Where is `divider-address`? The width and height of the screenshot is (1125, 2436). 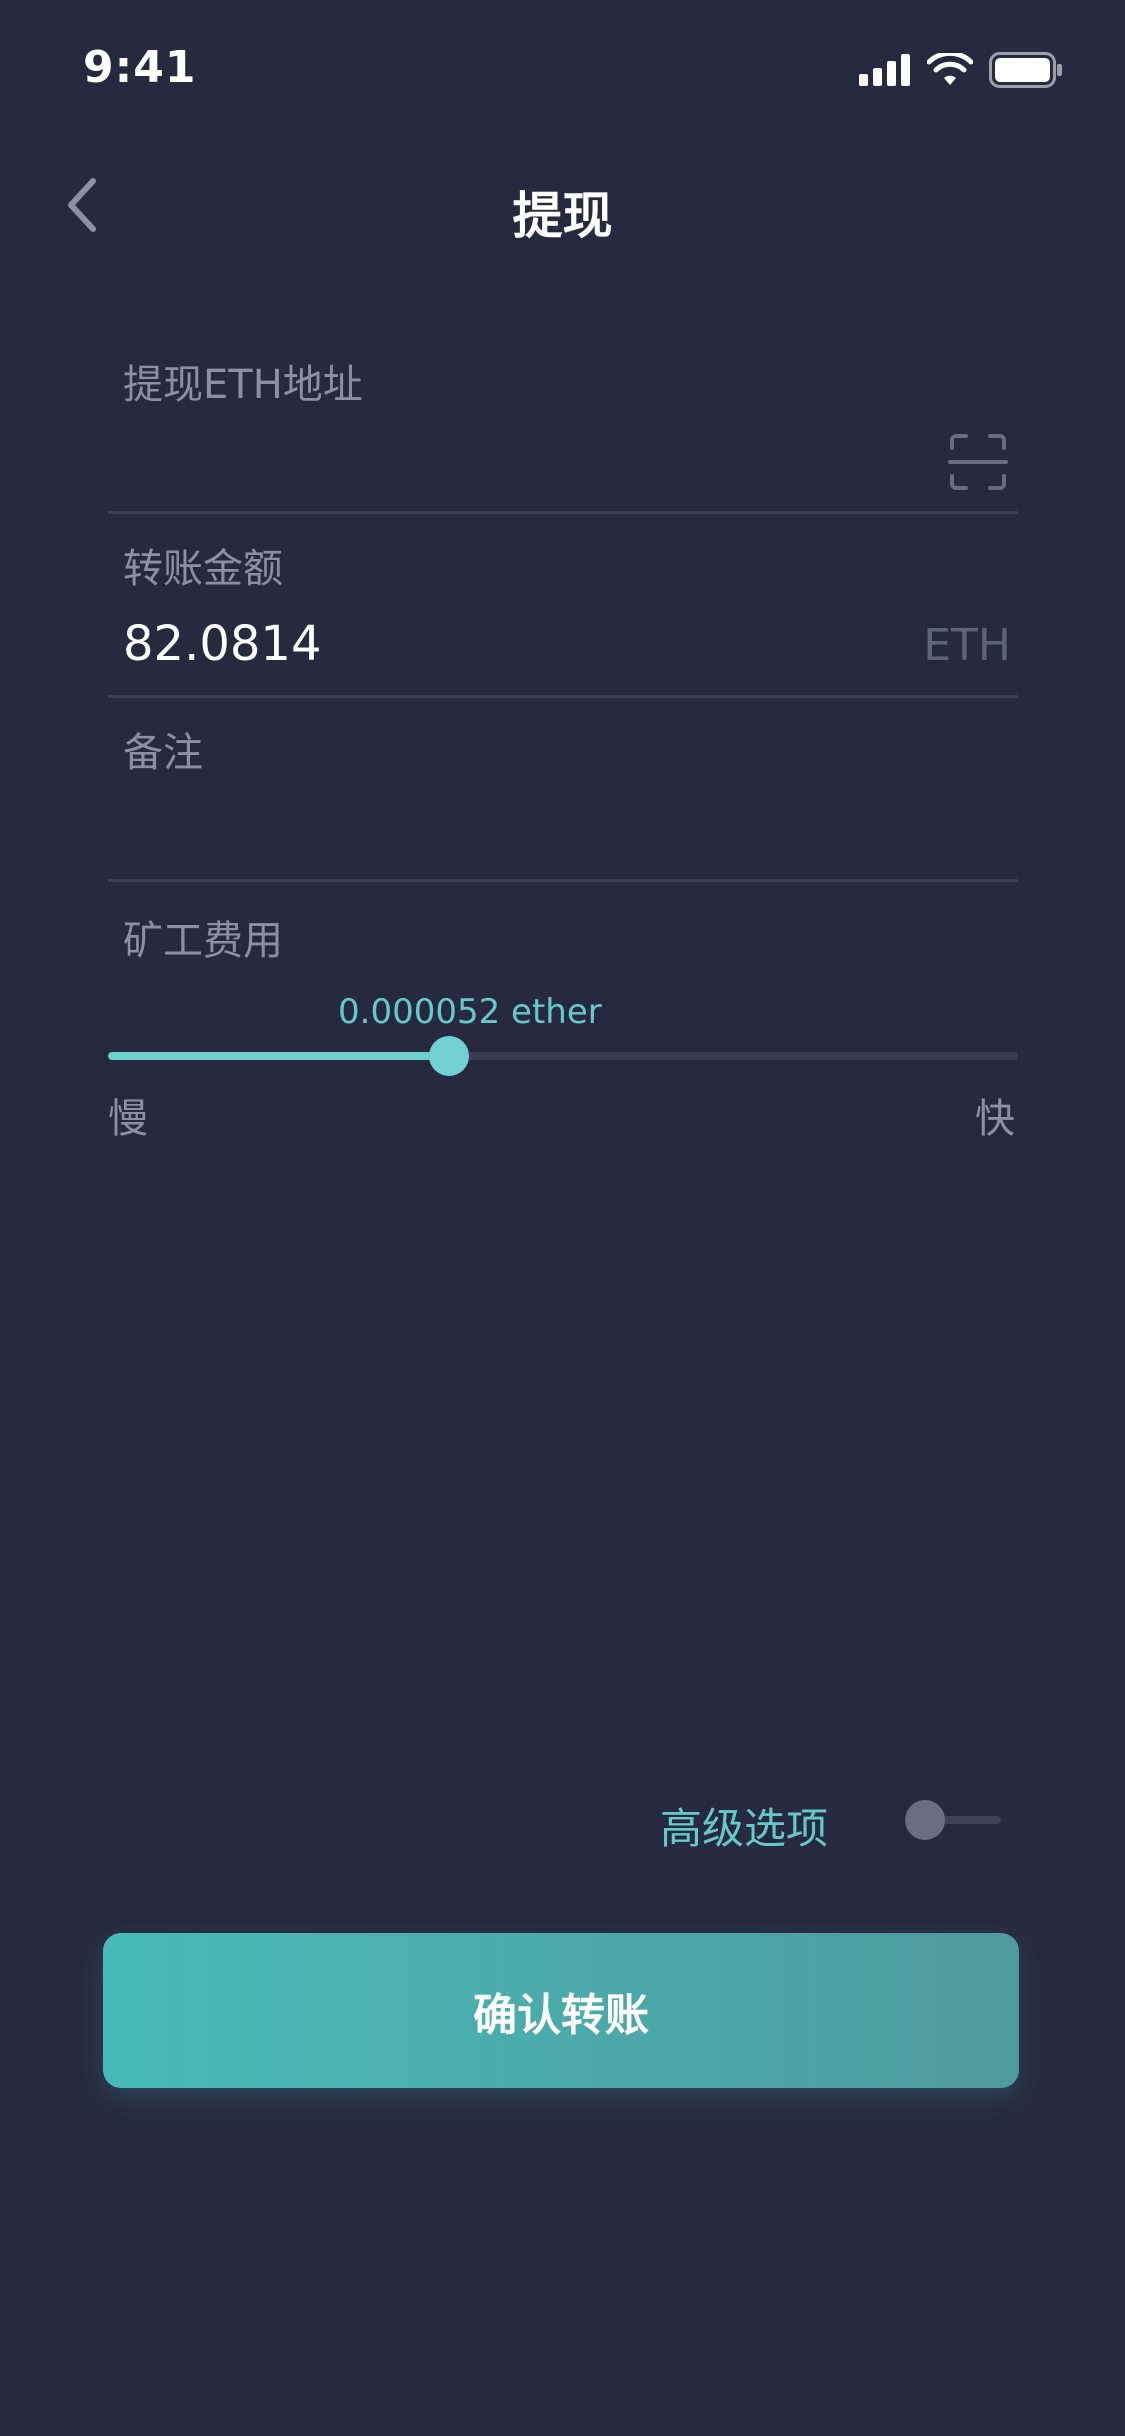
divider-address is located at coordinates (563, 512).